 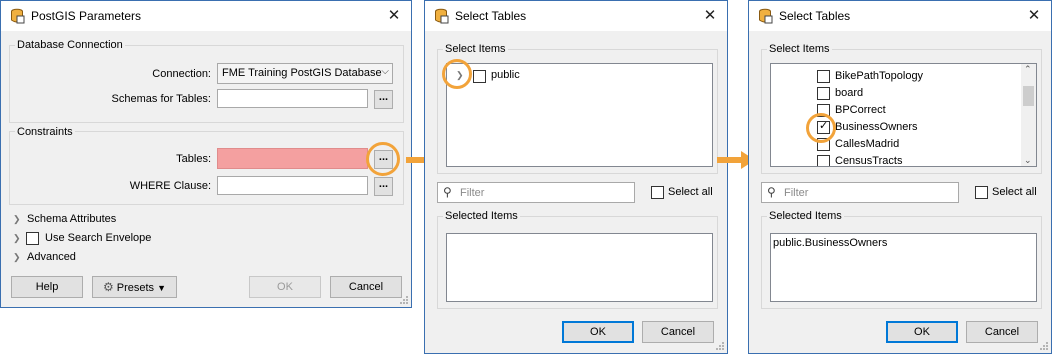 I want to click on connection-select: FME Training PostGIS Database ⌵, so click(x=305, y=73).